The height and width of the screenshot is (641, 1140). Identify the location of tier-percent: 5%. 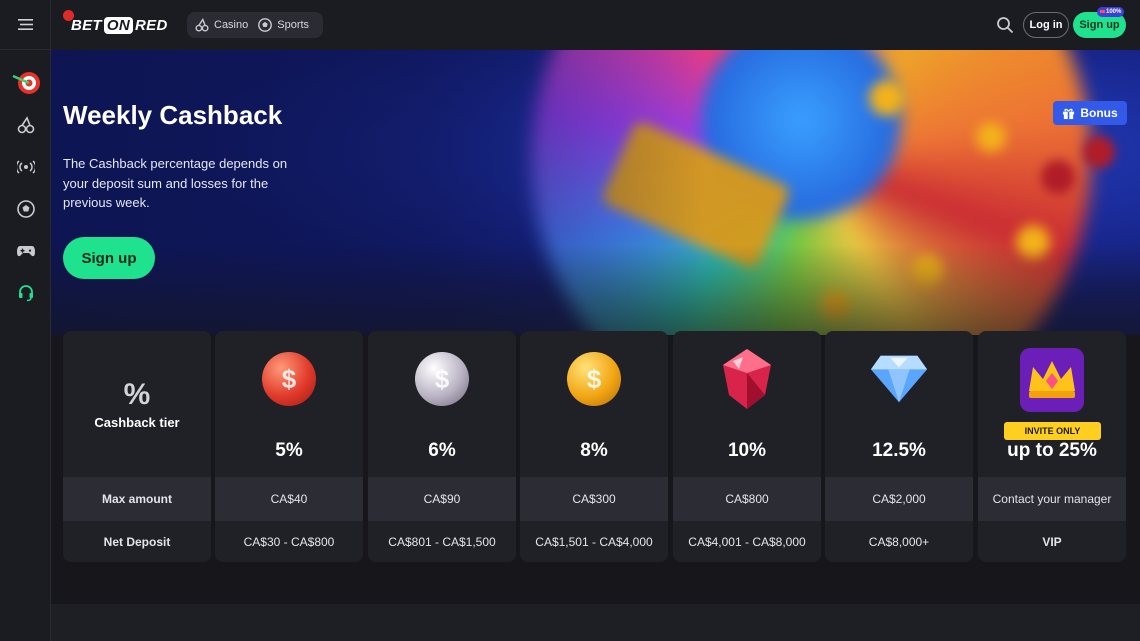
(289, 450).